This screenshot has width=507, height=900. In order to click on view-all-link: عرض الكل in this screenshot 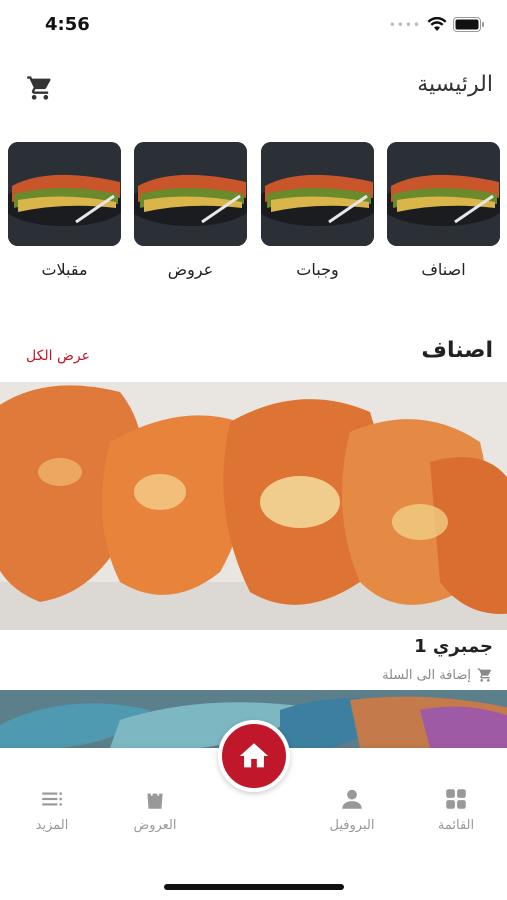, I will do `click(58, 356)`.